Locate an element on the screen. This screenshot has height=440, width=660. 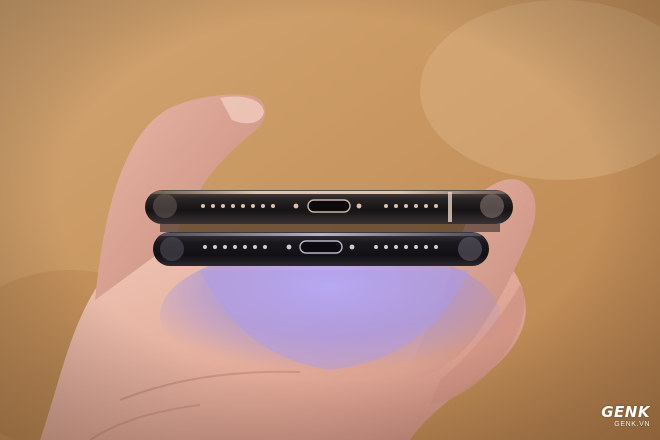
watermark-brand: GENK is located at coordinates (625, 412).